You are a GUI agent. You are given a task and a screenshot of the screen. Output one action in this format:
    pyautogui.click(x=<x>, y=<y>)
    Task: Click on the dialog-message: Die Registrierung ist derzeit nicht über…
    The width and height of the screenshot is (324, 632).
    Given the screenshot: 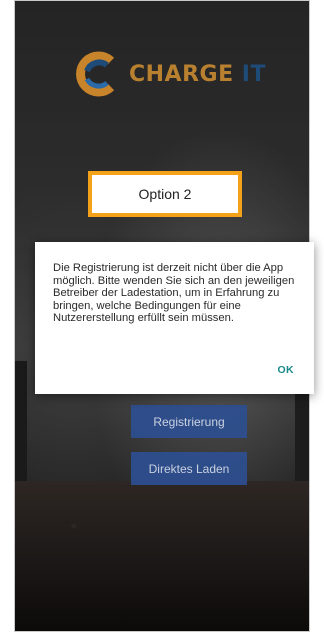 What is the action you would take?
    pyautogui.click(x=174, y=293)
    